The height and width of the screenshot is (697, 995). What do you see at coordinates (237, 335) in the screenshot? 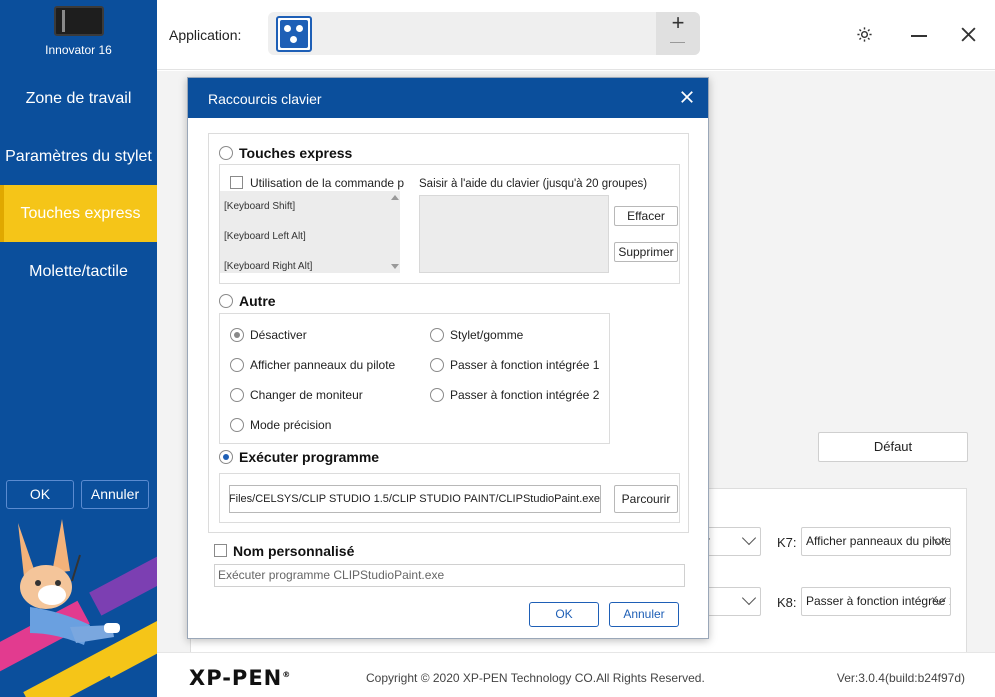
I see `disable-radio` at bounding box center [237, 335].